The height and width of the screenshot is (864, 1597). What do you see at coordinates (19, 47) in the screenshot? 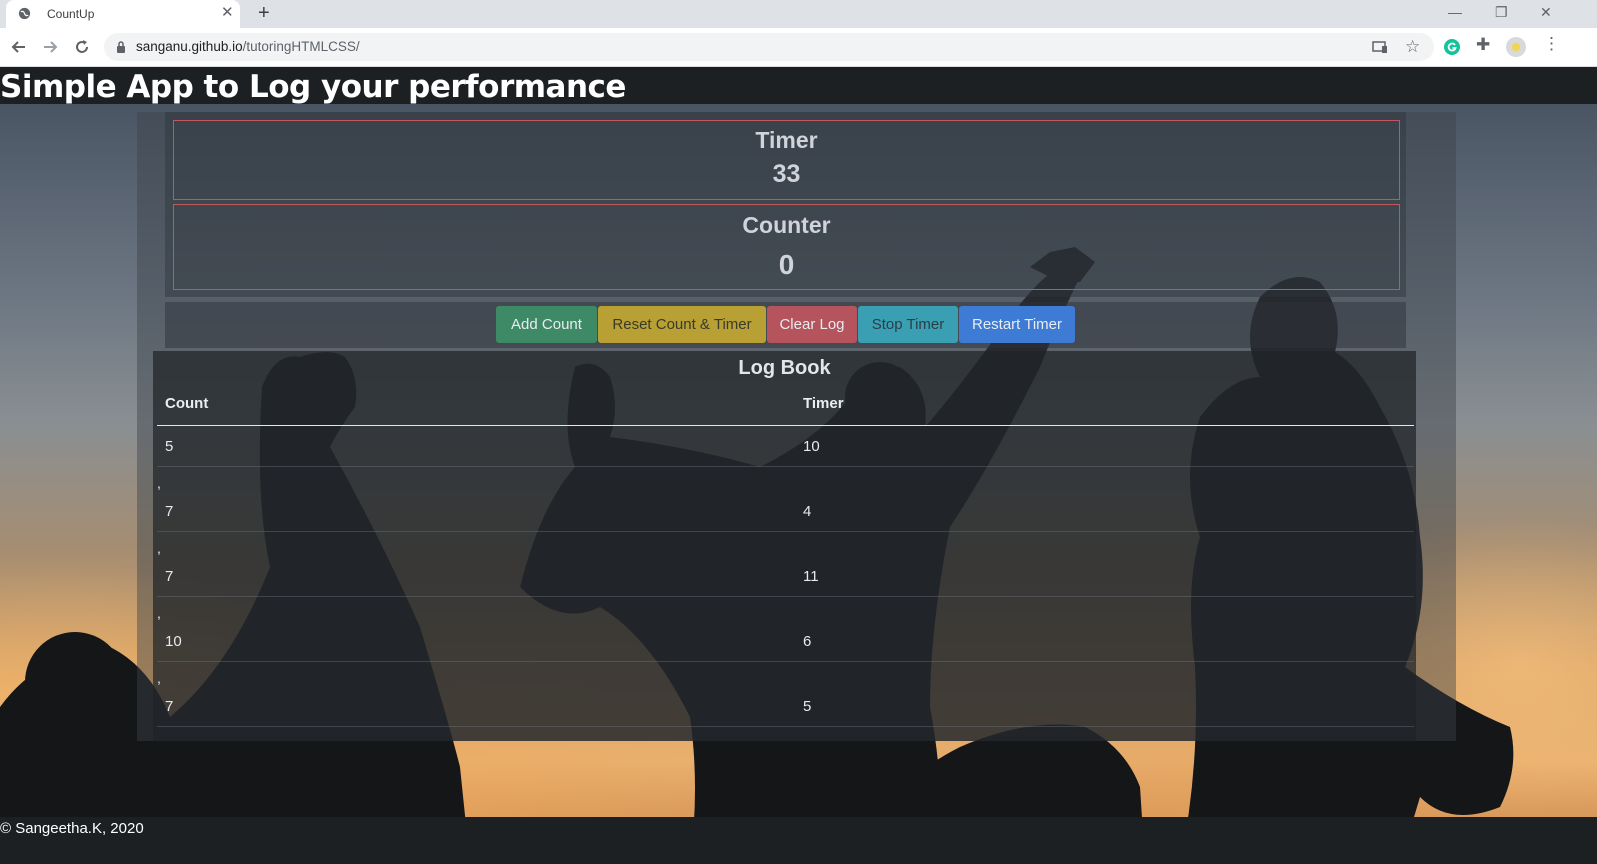
I see `back-arrow-icon` at bounding box center [19, 47].